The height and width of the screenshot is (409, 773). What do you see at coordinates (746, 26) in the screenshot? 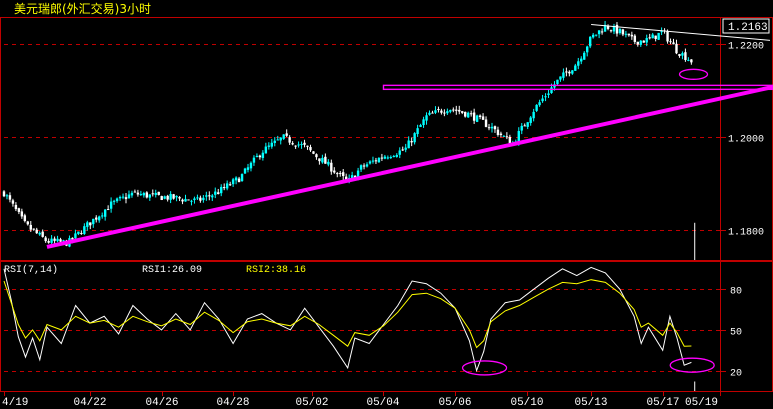
I see `last-price-tag: 1.2163` at bounding box center [746, 26].